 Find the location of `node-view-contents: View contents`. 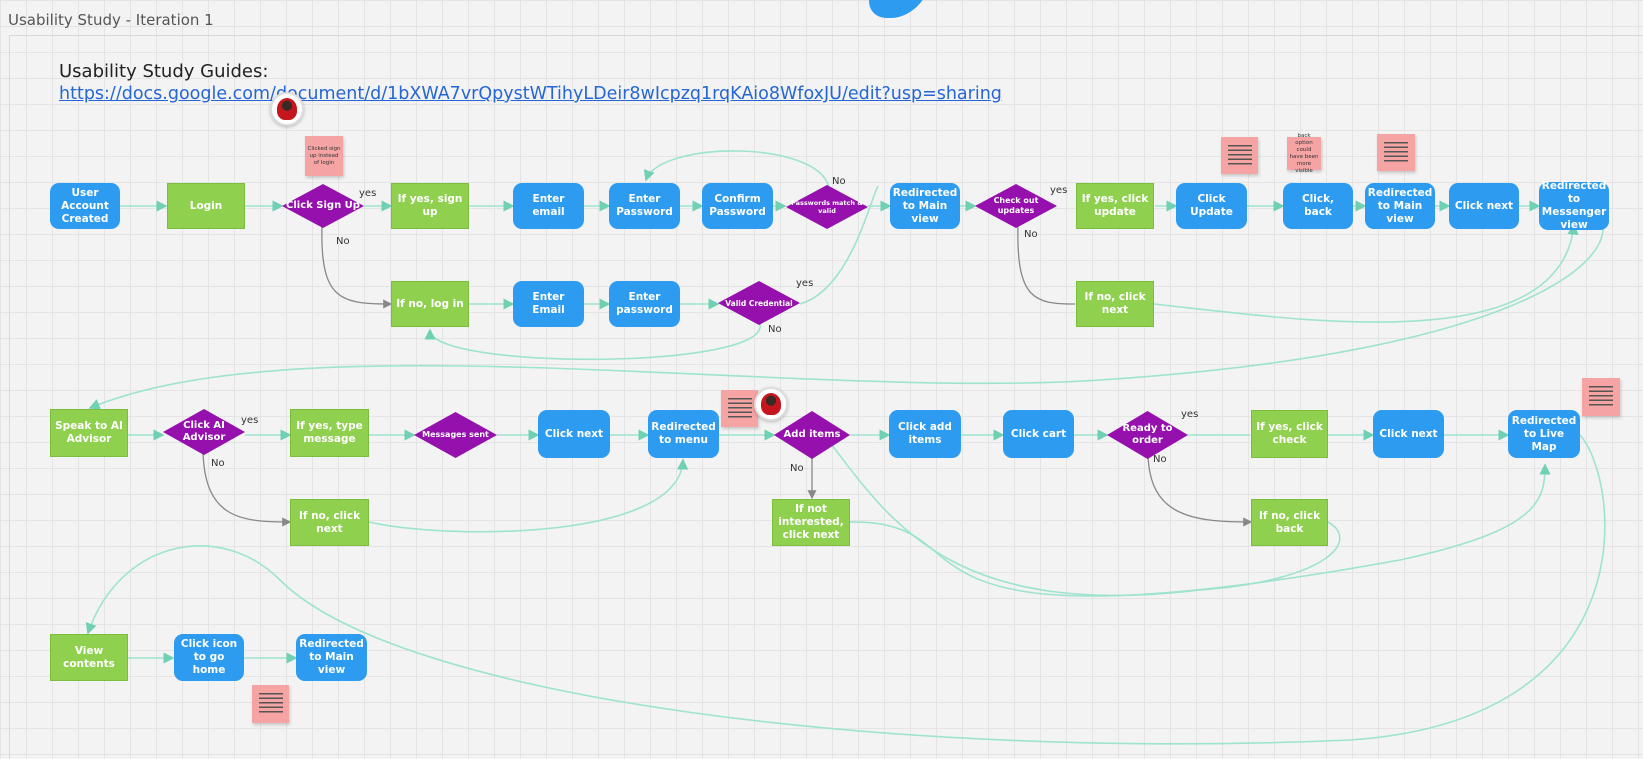

node-view-contents: View contents is located at coordinates (89, 657).